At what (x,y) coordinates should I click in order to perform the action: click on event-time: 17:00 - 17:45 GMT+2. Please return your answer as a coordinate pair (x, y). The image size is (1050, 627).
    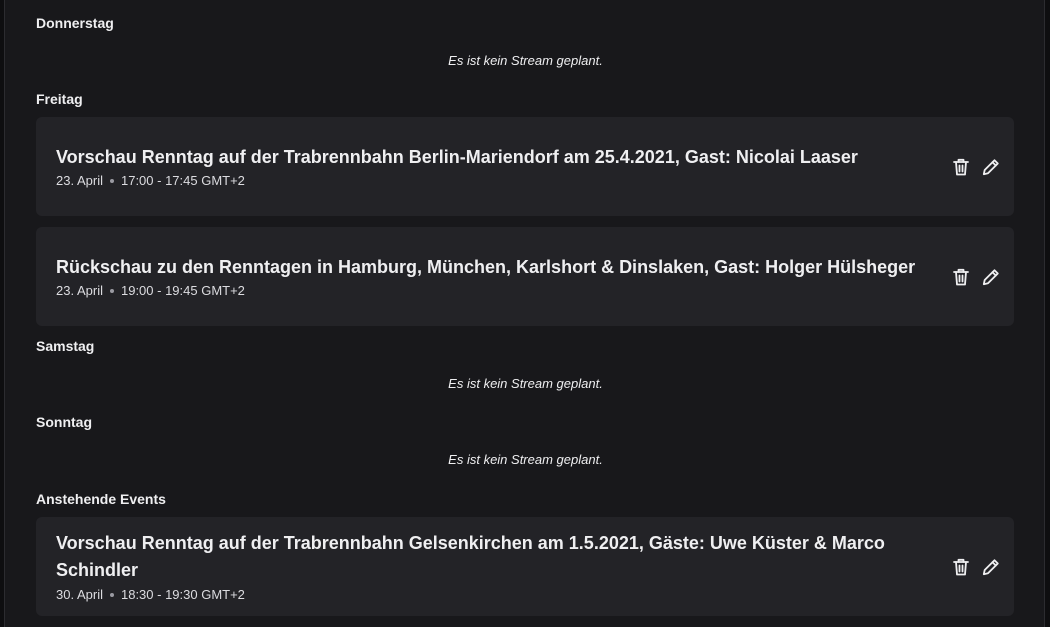
    Looking at the image, I should click on (182, 180).